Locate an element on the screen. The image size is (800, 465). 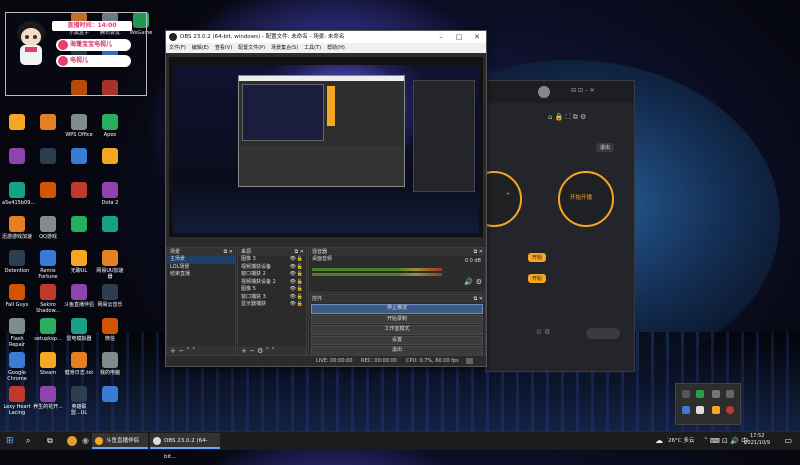
task-view-icon: ⧉ is located at coordinates (50, 441).